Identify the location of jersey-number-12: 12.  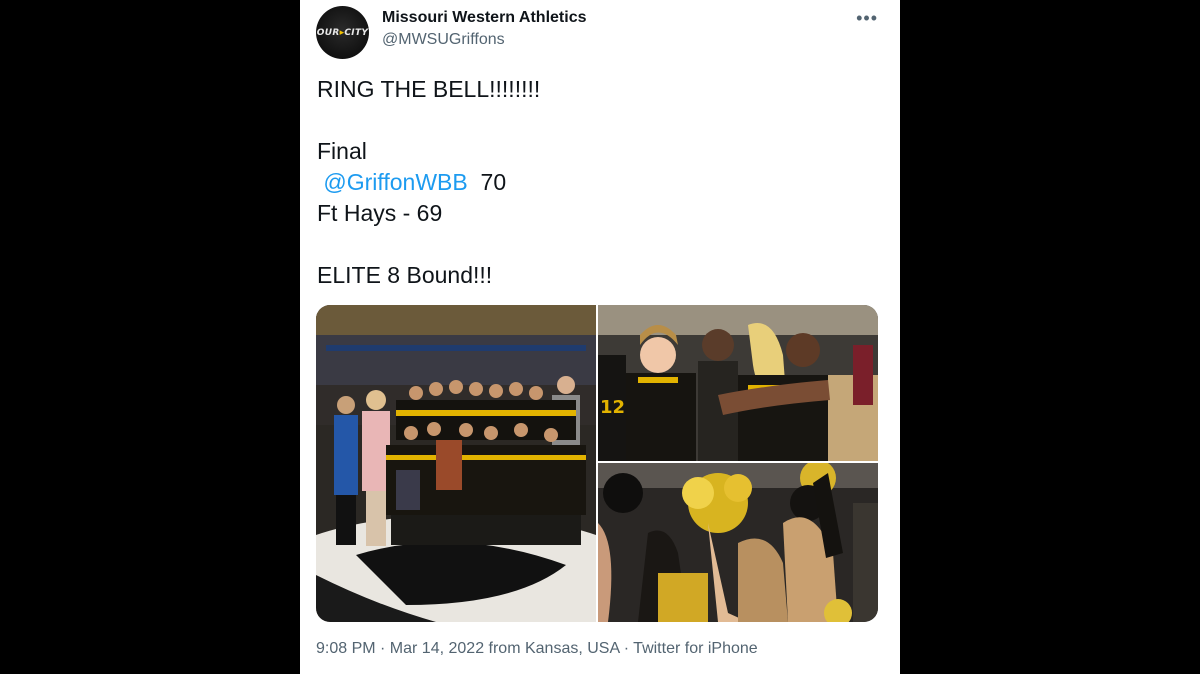
(612, 407).